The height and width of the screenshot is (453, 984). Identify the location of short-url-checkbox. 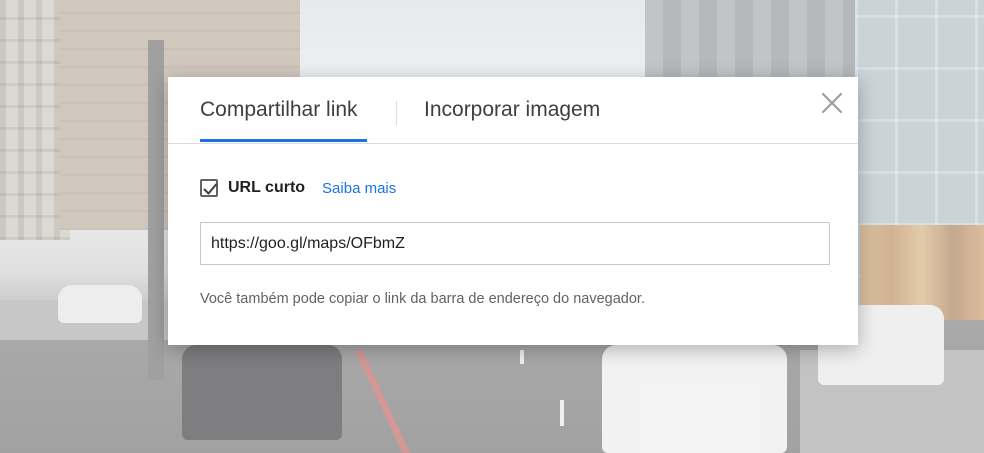
(209, 188).